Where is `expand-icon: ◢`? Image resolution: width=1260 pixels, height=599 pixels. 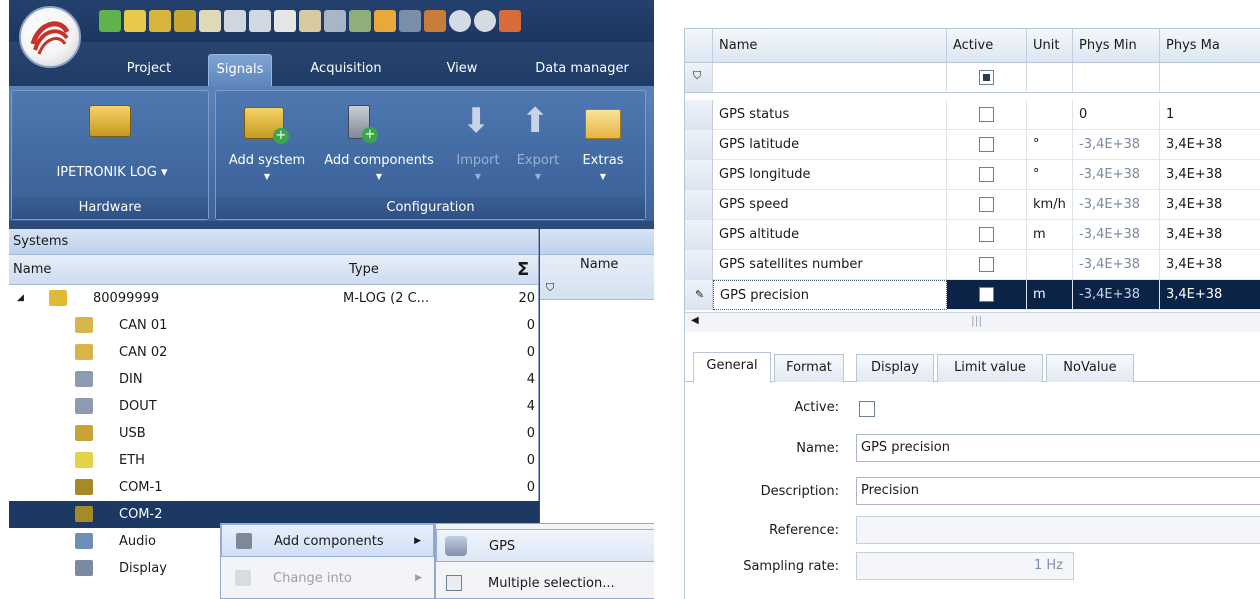 expand-icon: ◢ is located at coordinates (20, 298).